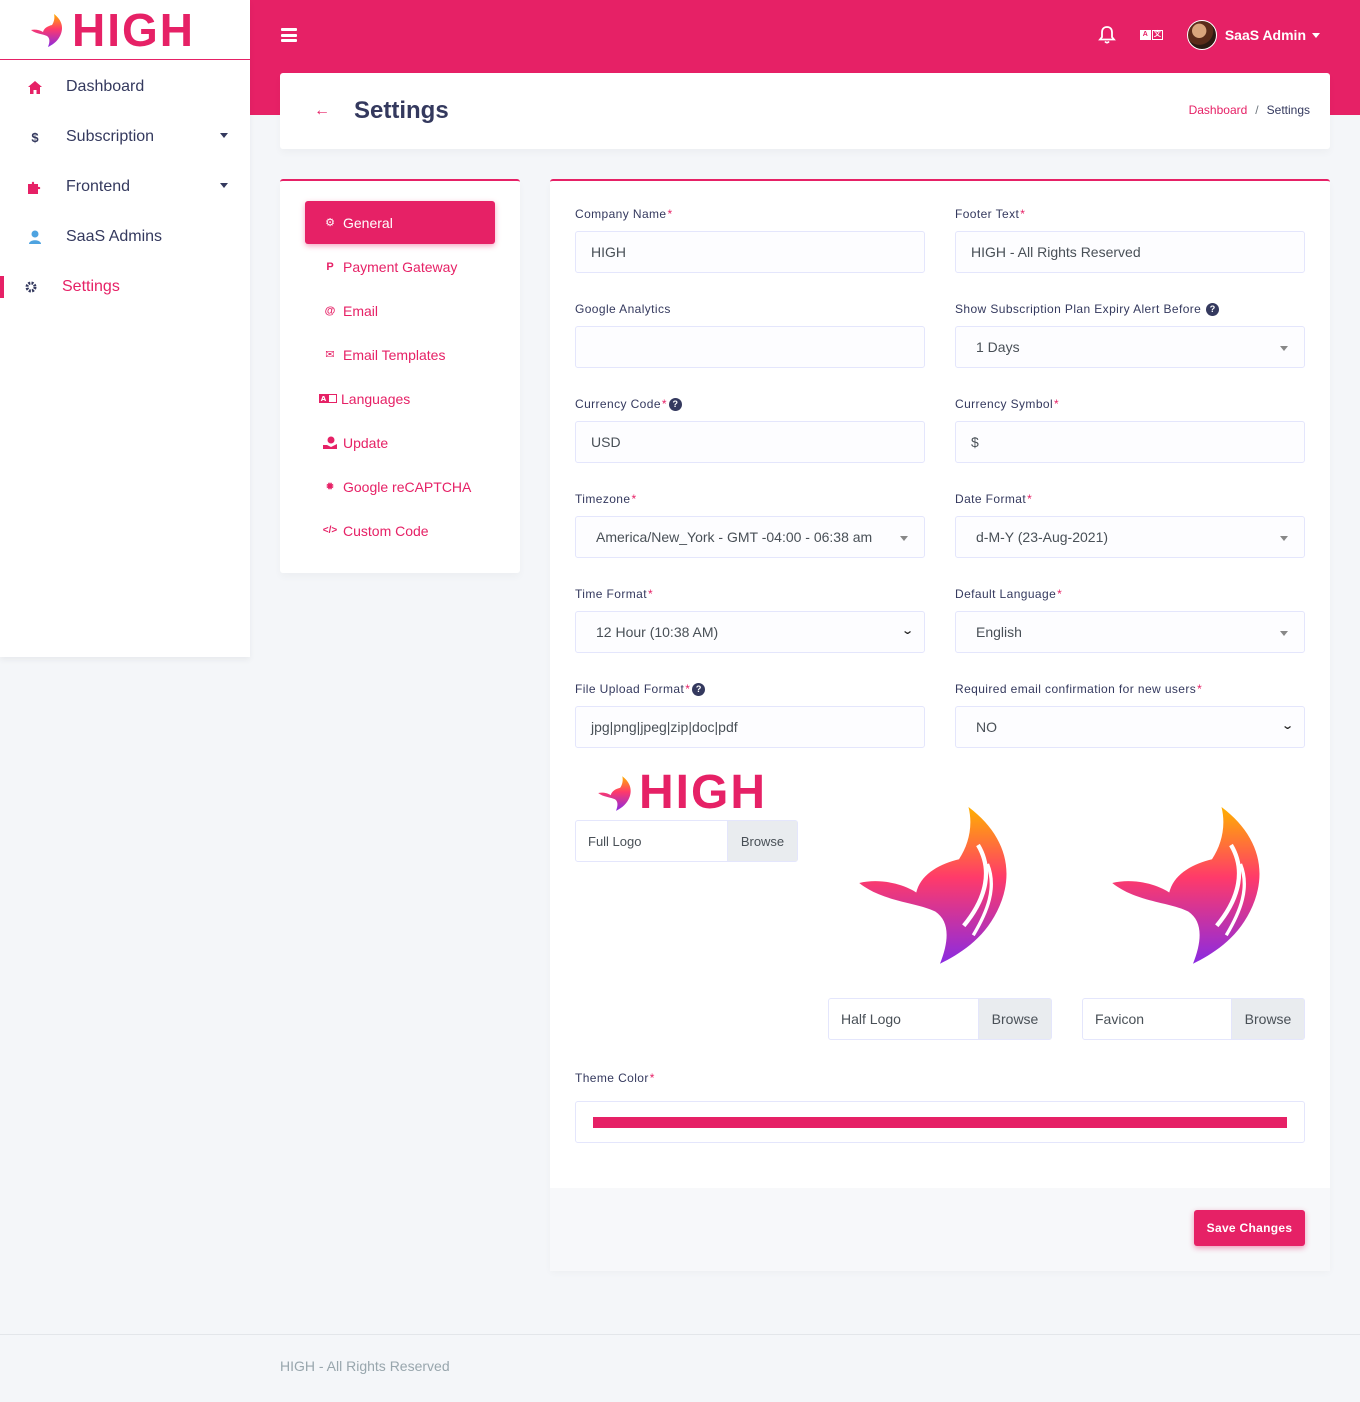 The image size is (1360, 1402). Describe the element at coordinates (125, 287) in the screenshot. I see `sidebar-item-settings: Settings` at that location.